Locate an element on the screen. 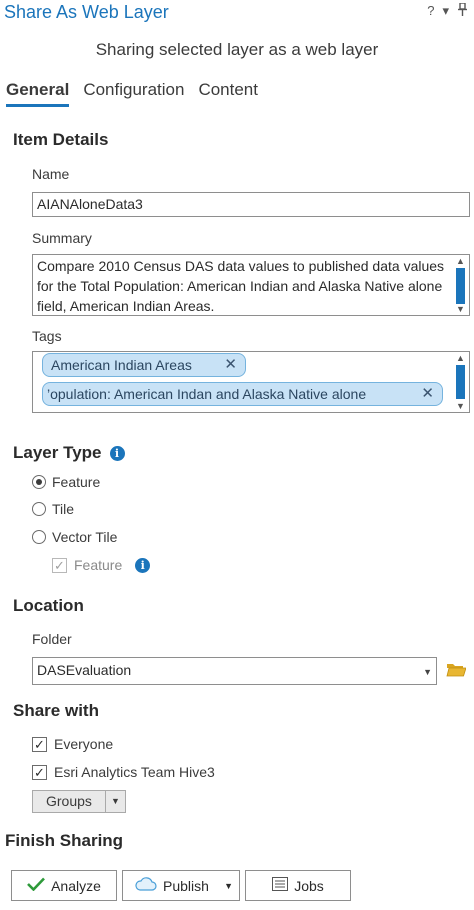 The width and height of the screenshot is (474, 910). radio-label: Tile is located at coordinates (63, 509).